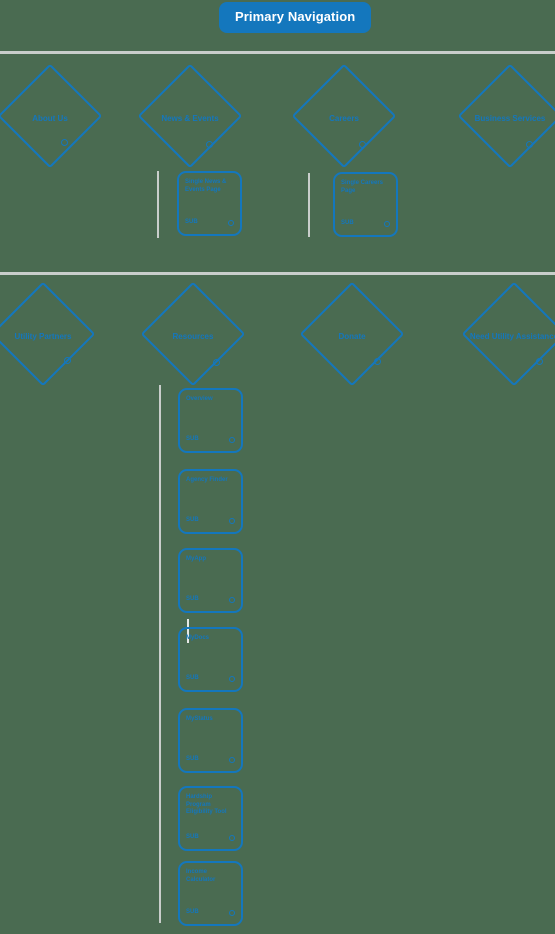 This screenshot has width=555, height=934. I want to click on card-title: Overview, so click(199, 399).